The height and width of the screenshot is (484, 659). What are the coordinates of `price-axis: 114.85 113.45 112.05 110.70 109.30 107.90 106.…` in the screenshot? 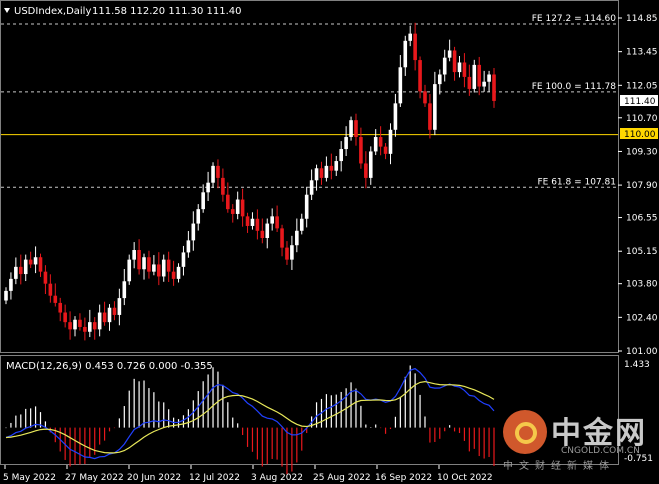 It's located at (638, 185).